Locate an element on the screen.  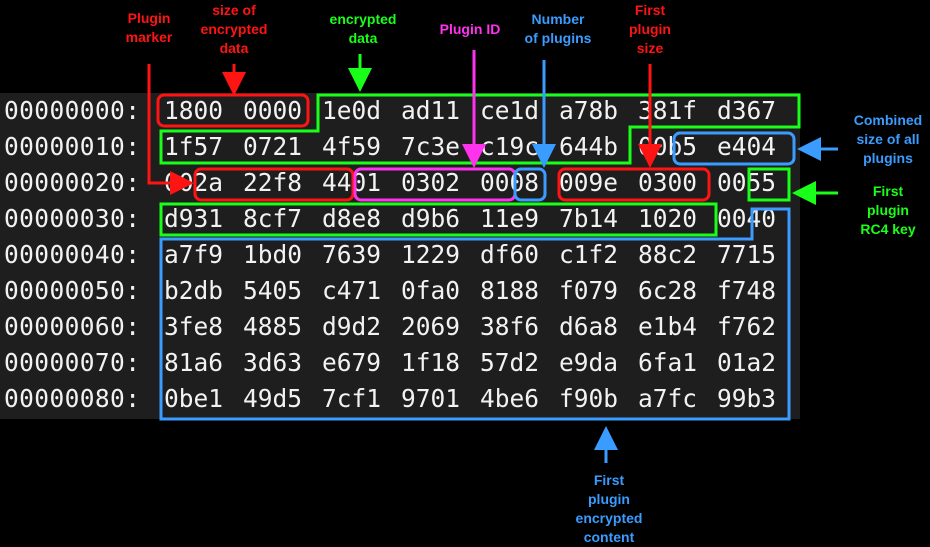
hex-word: 6c28 is located at coordinates (668, 290).